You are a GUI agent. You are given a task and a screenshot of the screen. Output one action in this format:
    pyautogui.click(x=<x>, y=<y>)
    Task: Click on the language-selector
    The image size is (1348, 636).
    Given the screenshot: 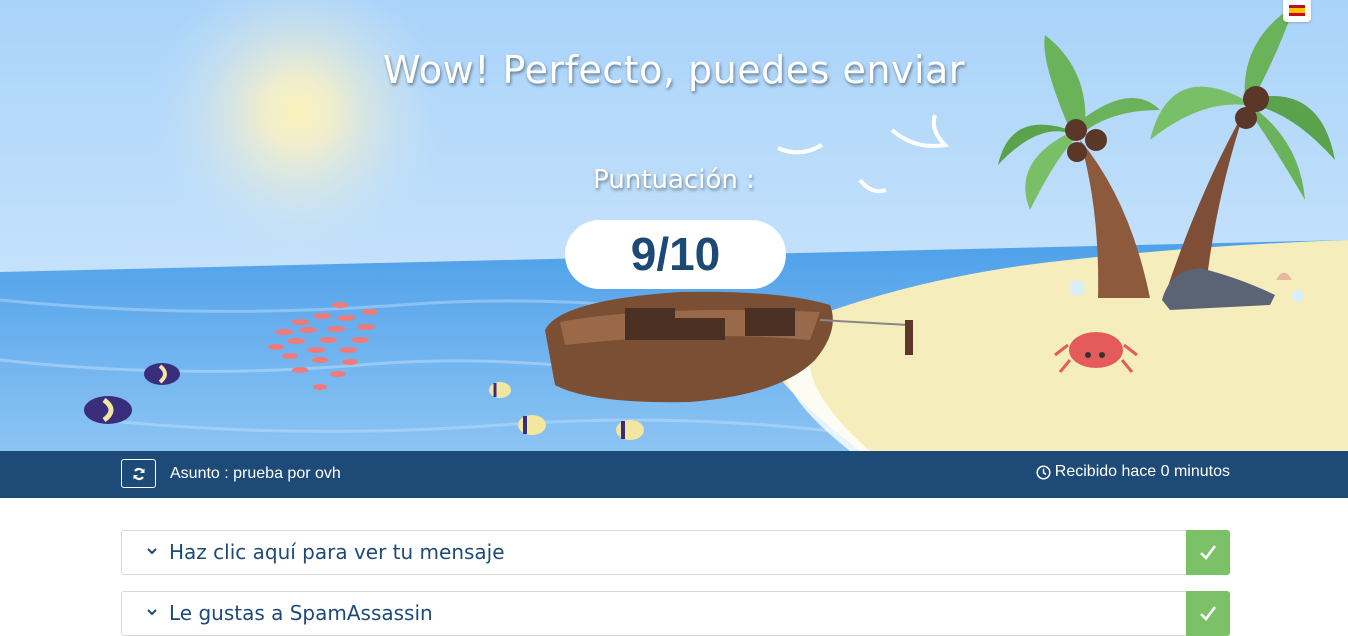 What is the action you would take?
    pyautogui.click(x=1297, y=11)
    